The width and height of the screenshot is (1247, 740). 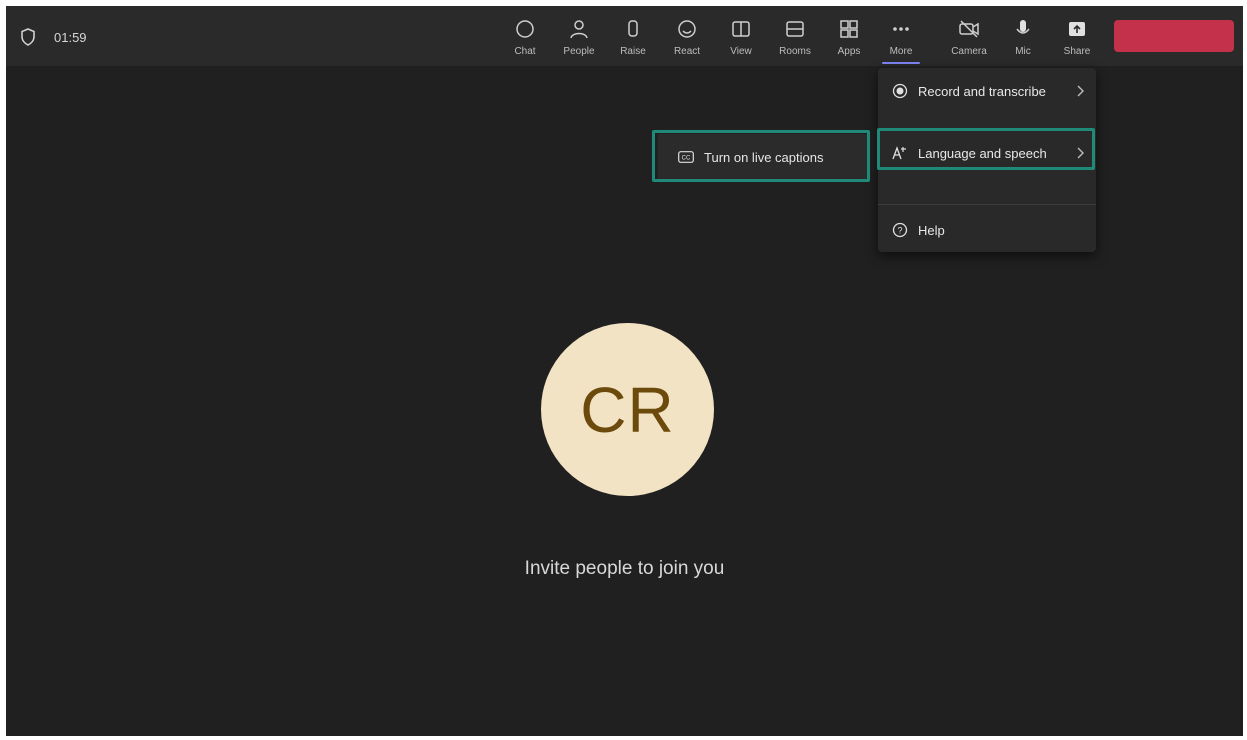 What do you see at coordinates (1077, 39) in the screenshot?
I see `share-button: Share` at bounding box center [1077, 39].